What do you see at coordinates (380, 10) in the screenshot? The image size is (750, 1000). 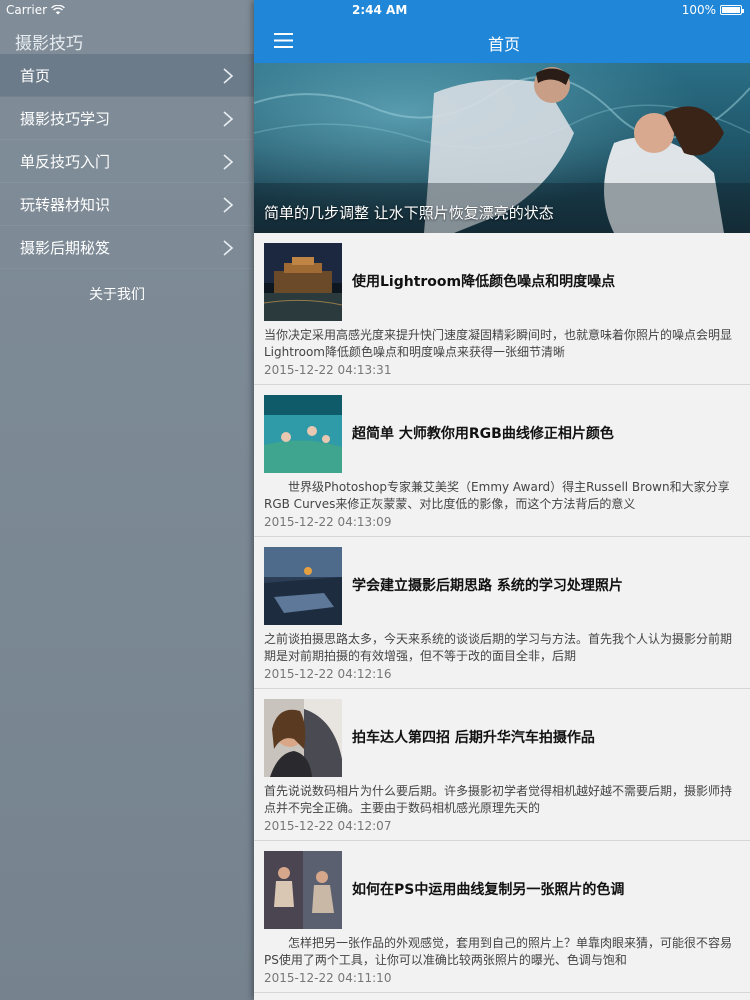 I see `status-time: 2:44 AM` at bounding box center [380, 10].